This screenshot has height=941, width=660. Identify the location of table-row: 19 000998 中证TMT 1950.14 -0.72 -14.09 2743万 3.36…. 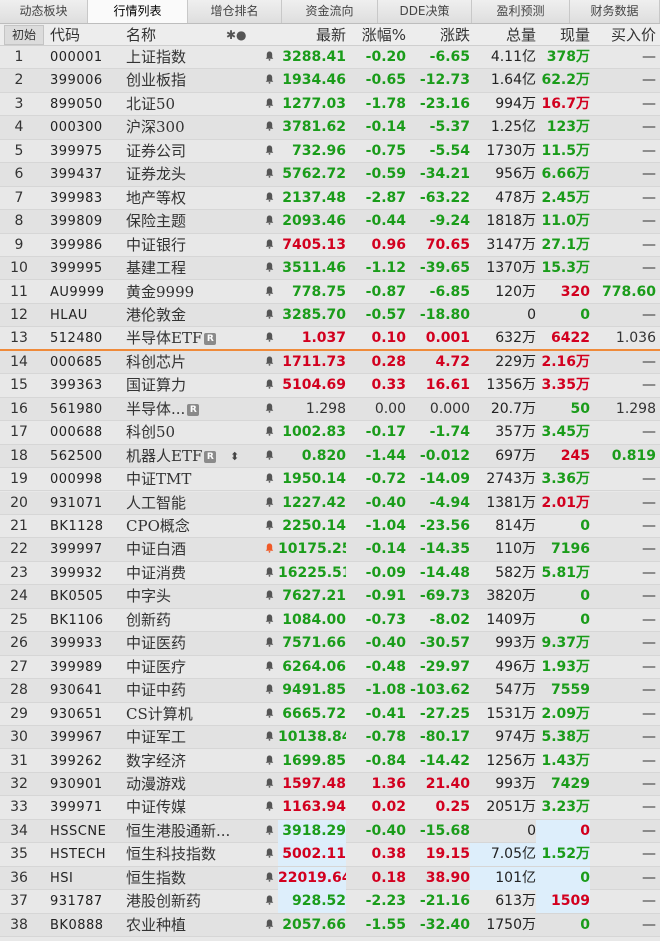
(330, 480).